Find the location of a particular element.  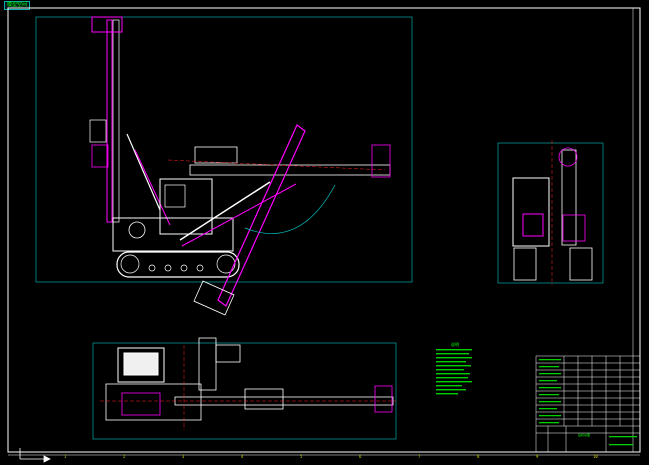

plan-turret-box is located at coordinates (228, 353).